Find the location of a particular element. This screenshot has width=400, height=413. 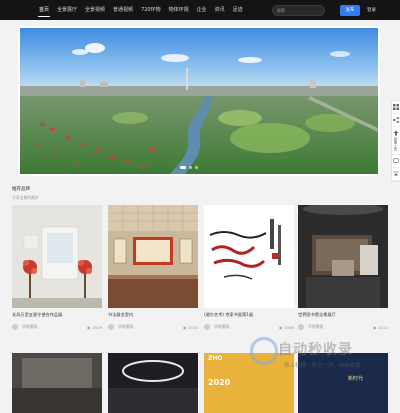

sidebar-upload-label: 我要上传 is located at coordinates (396, 144).